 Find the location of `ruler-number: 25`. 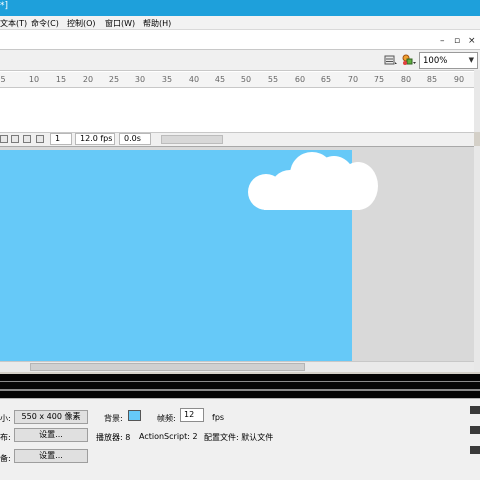

ruler-number: 25 is located at coordinates (114, 79).